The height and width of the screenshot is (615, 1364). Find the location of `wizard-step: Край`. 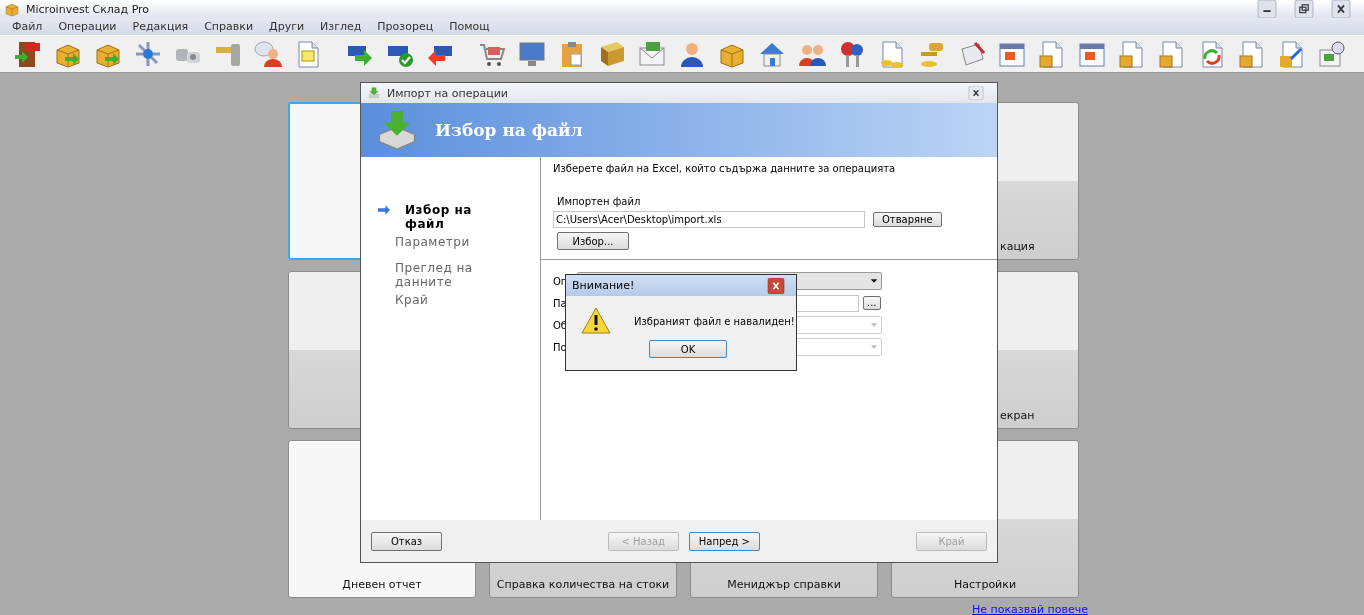

wizard-step: Край is located at coordinates (440, 300).